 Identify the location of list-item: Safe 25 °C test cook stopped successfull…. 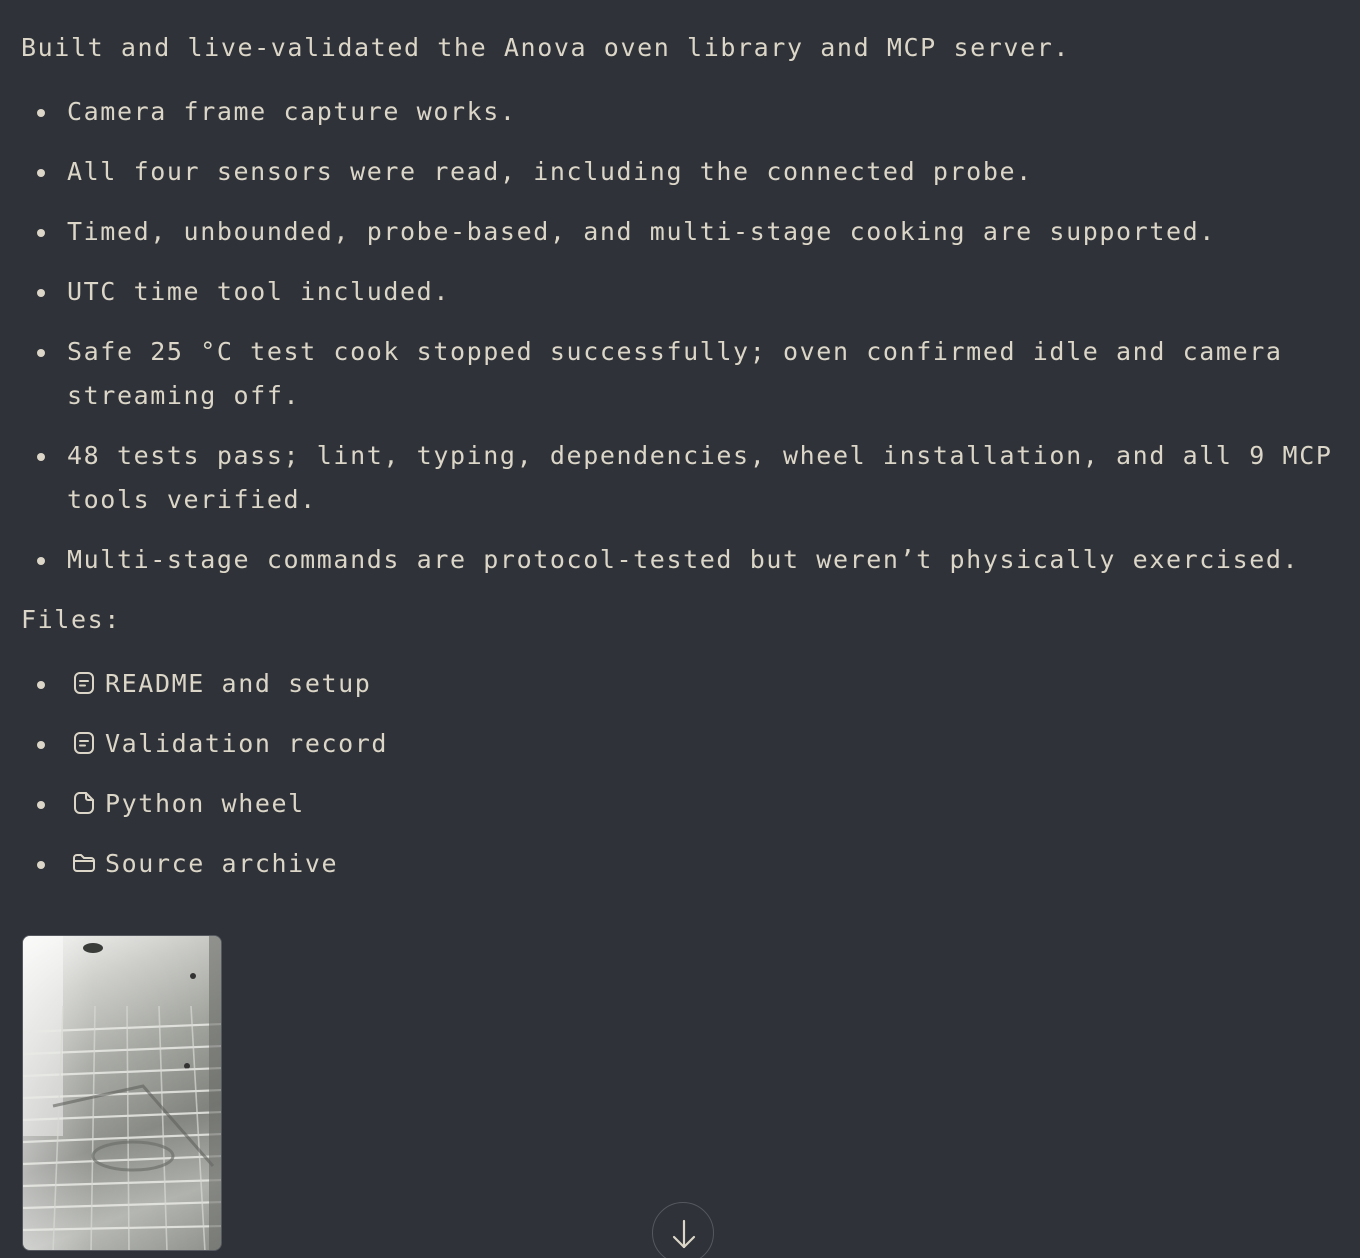
(686, 374).